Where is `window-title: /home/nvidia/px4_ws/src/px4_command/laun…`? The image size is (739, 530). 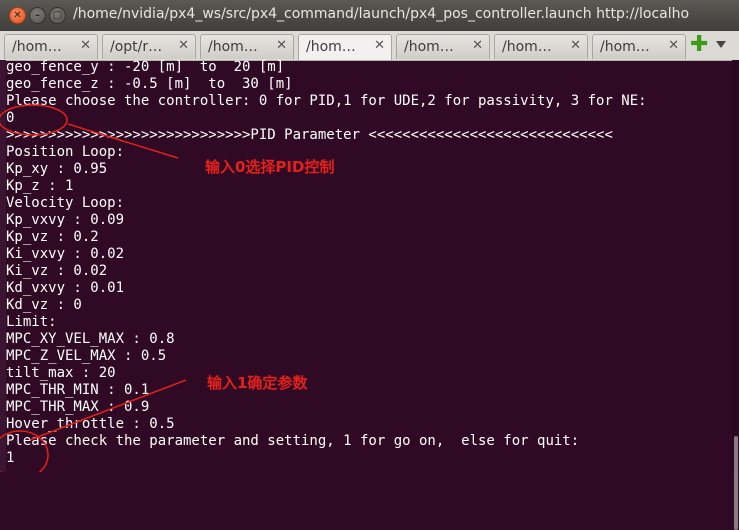 window-title: /home/nvidia/px4_ws/src/px4_command/laun… is located at coordinates (381, 14).